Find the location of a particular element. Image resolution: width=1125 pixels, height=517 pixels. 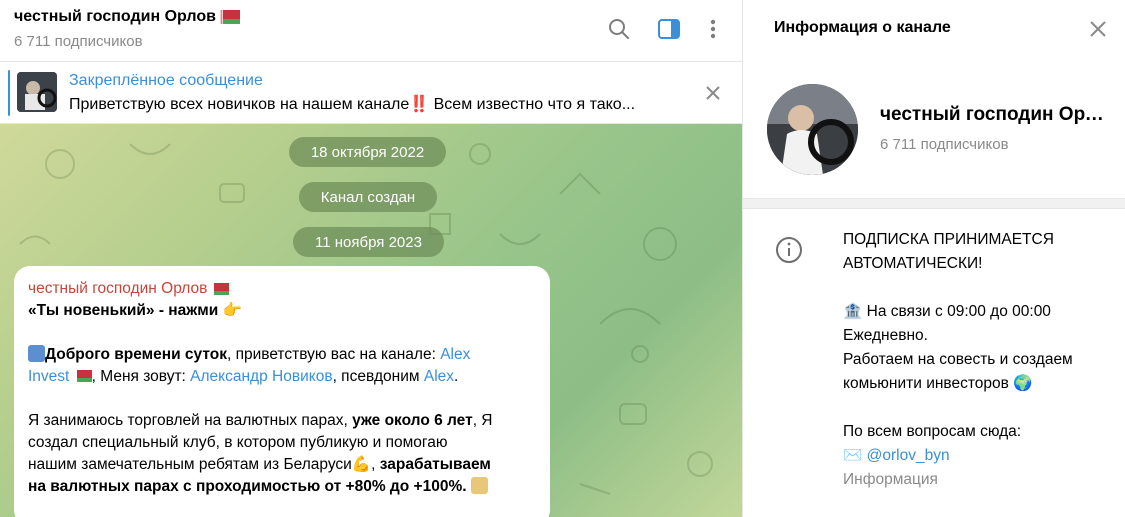

pinned-label: Закреплённое сообщение is located at coordinates (166, 80).